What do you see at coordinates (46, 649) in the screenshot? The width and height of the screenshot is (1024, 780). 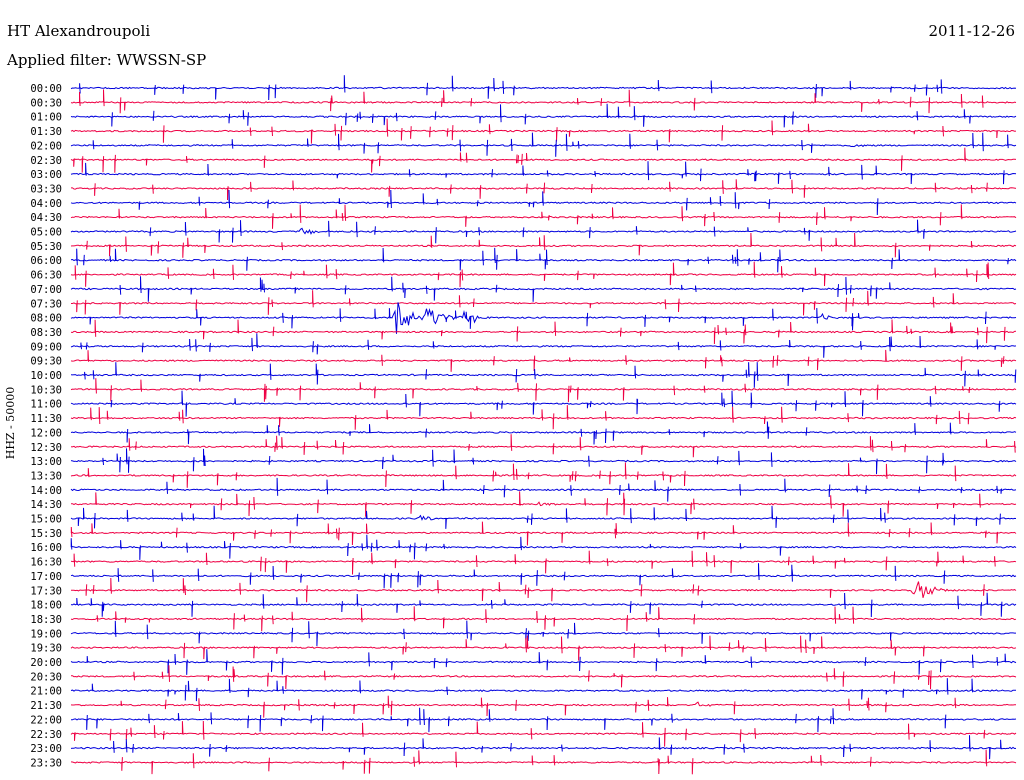 I see `trace-time-label: 19:30` at bounding box center [46, 649].